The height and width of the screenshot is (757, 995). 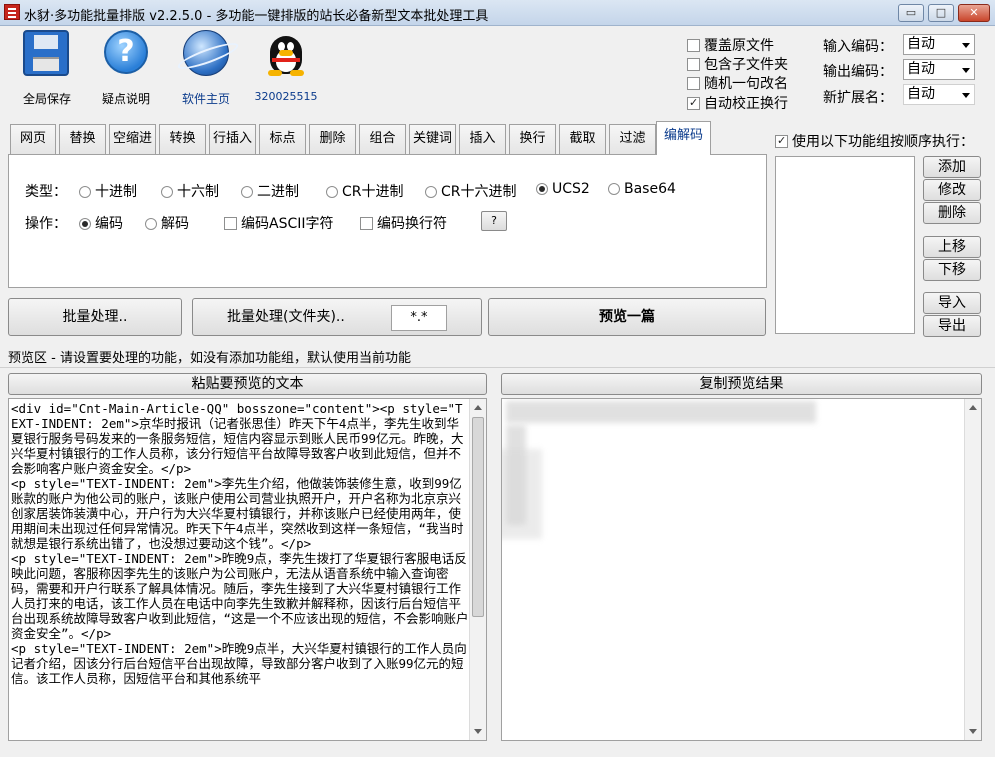 What do you see at coordinates (206, 68) in the screenshot?
I see `homepage-button: 软件主页` at bounding box center [206, 68].